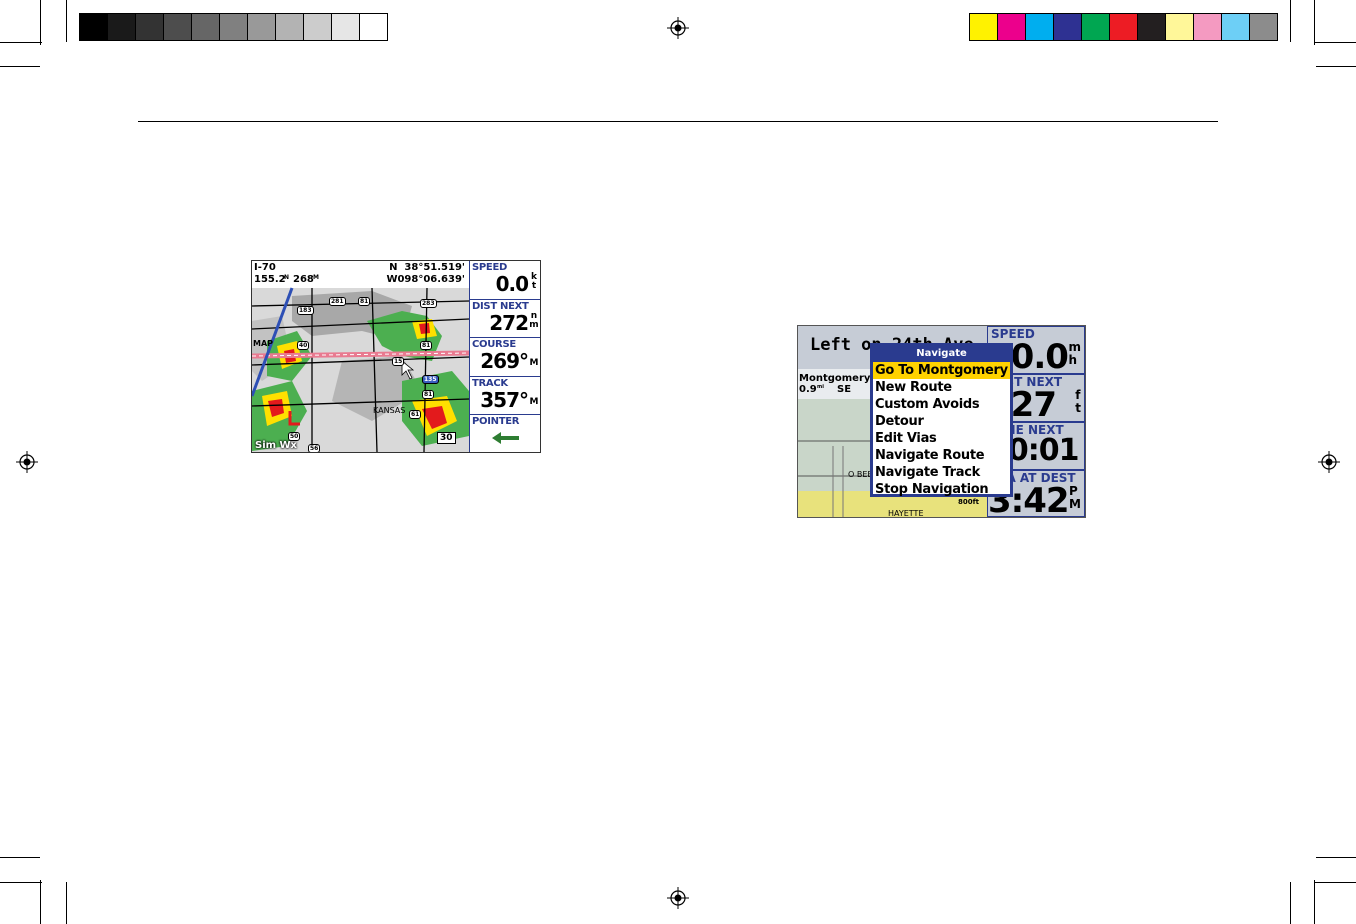  I want to click on field-course: COURSE 269° M, so click(505, 357).